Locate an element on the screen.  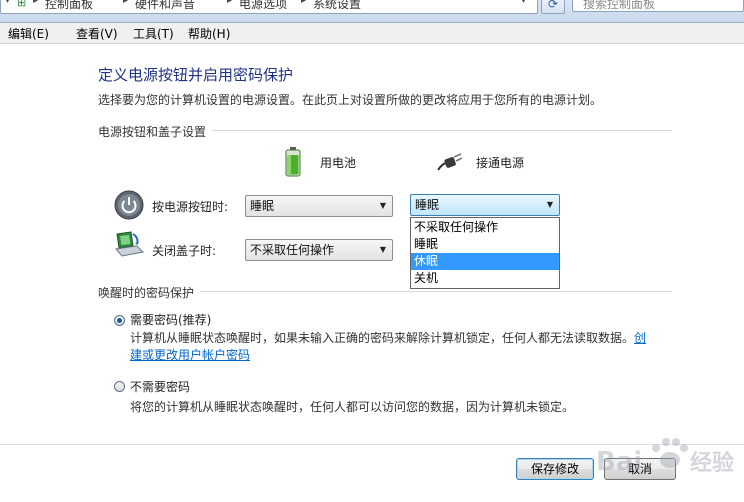
breadcrumb-system-settings: 系统设置 is located at coordinates (337, 6).